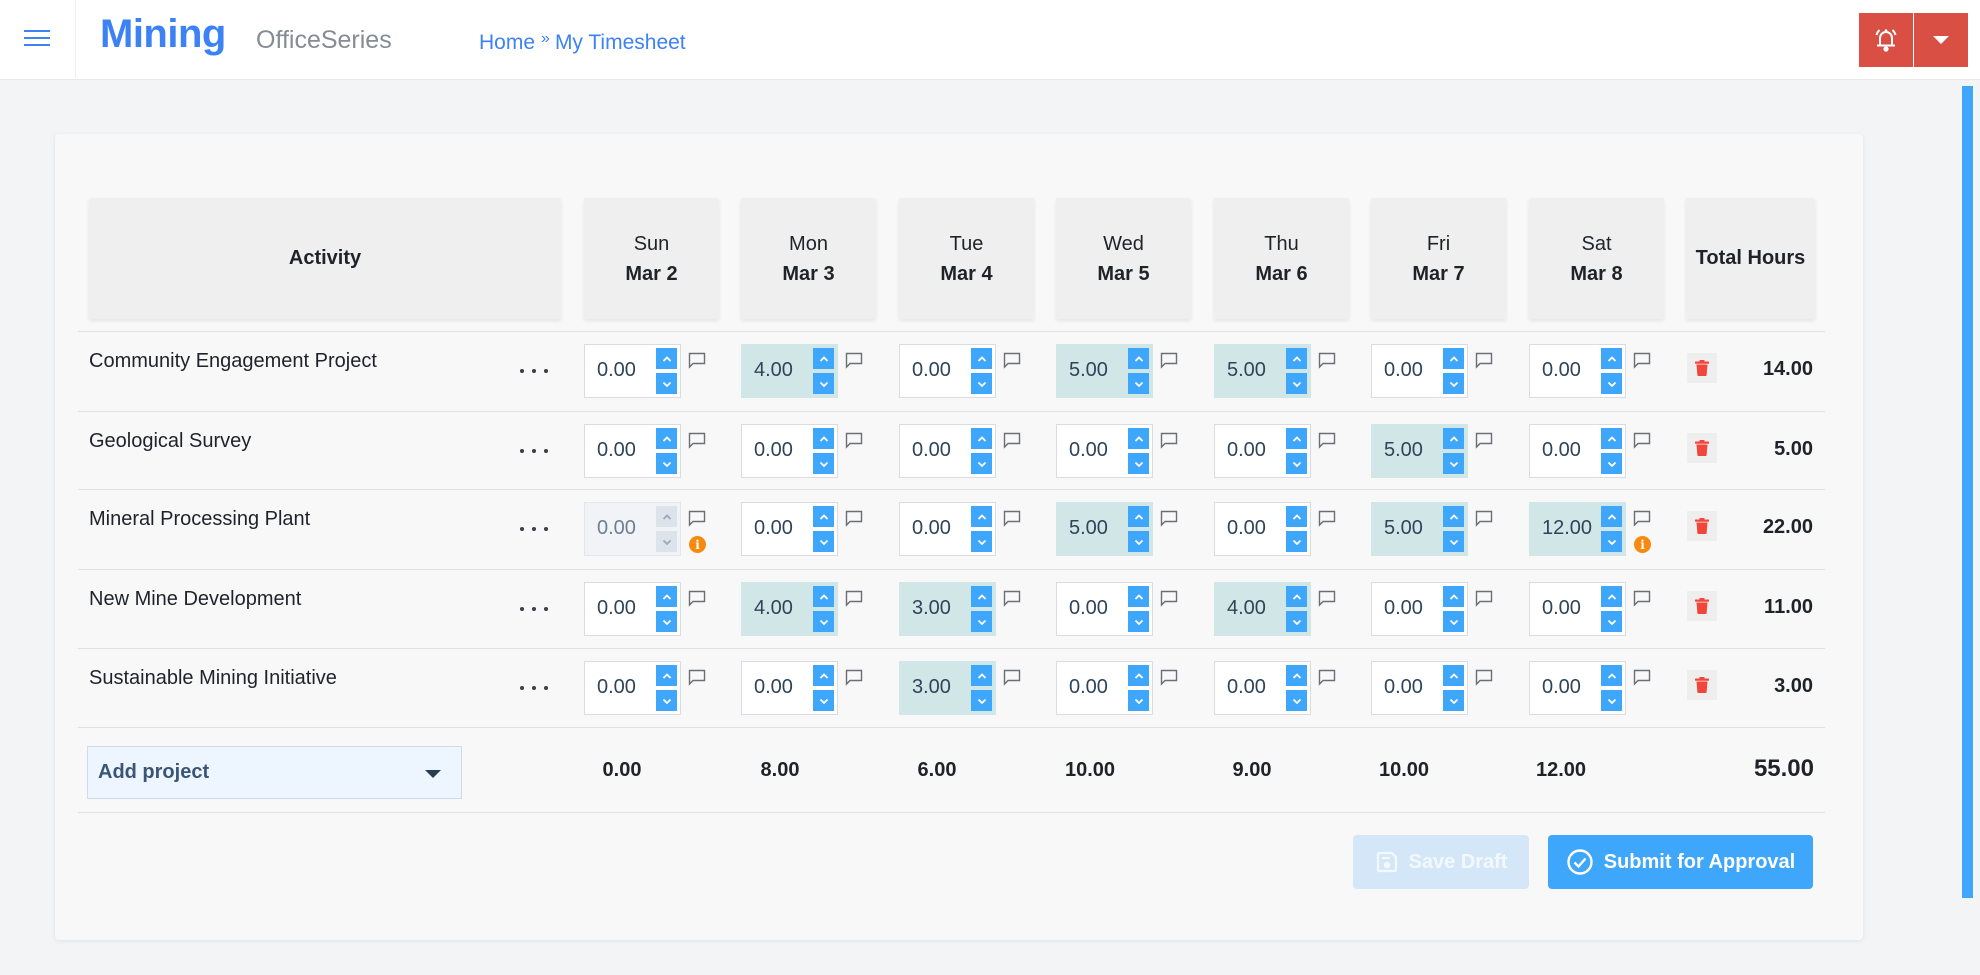 This screenshot has width=1980, height=975. Describe the element at coordinates (1577, 529) in the screenshot. I see `hours-input: 12.00` at that location.